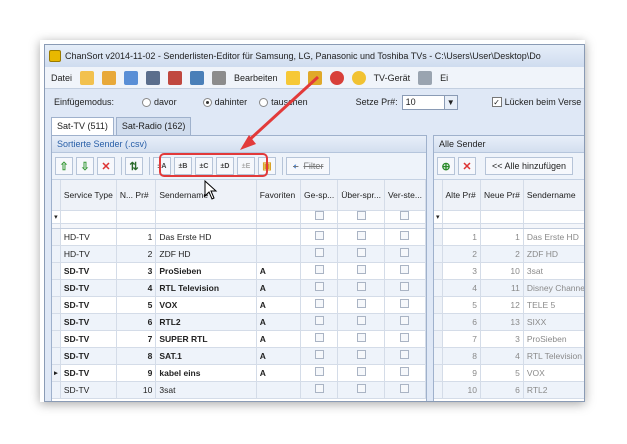 This screenshot has width=627, height=444. Describe the element at coordinates (211, 189) in the screenshot. I see `mouse-cursor-icon` at that location.